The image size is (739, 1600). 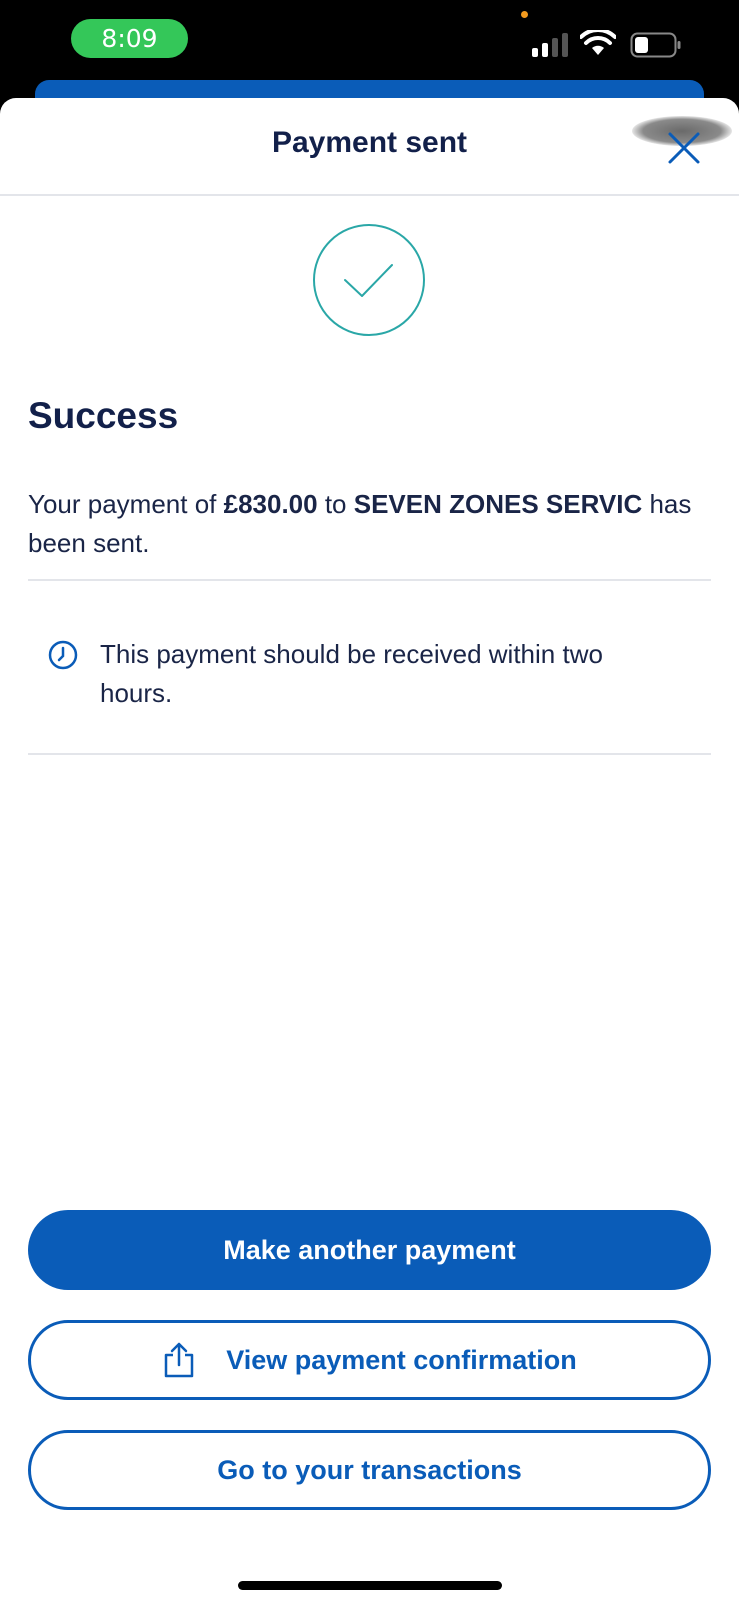 I want to click on success-check-icon, so click(x=369, y=280).